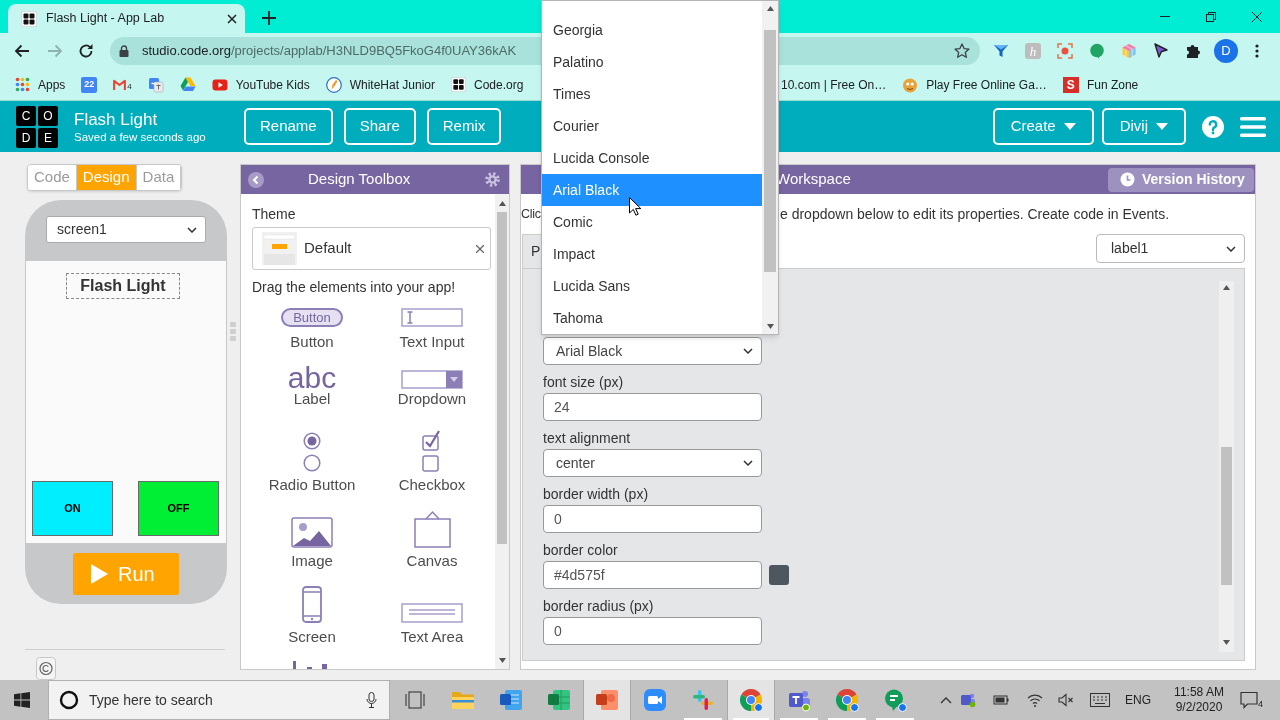 The height and width of the screenshot is (720, 1280). Describe the element at coordinates (354, 287) in the screenshot. I see `toolbox-hint: Drag the elements into your app!` at that location.